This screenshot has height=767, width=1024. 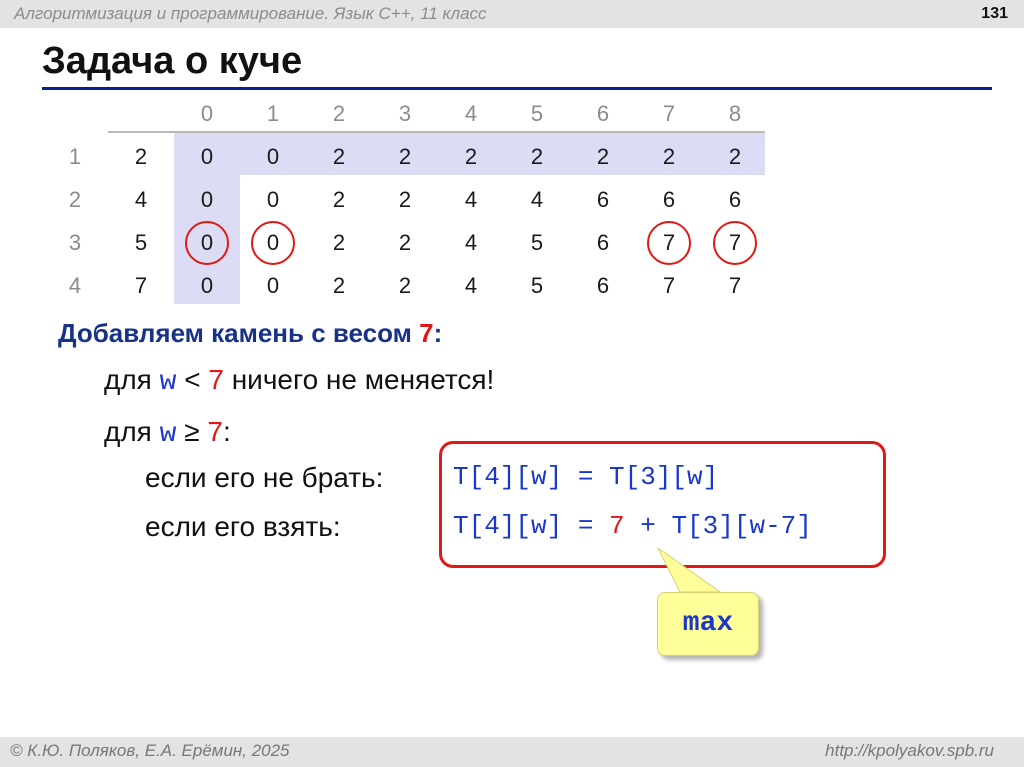 What do you see at coordinates (909, 750) in the screenshot?
I see `footer-site: http://kpolyakov.spb.ru` at bounding box center [909, 750].